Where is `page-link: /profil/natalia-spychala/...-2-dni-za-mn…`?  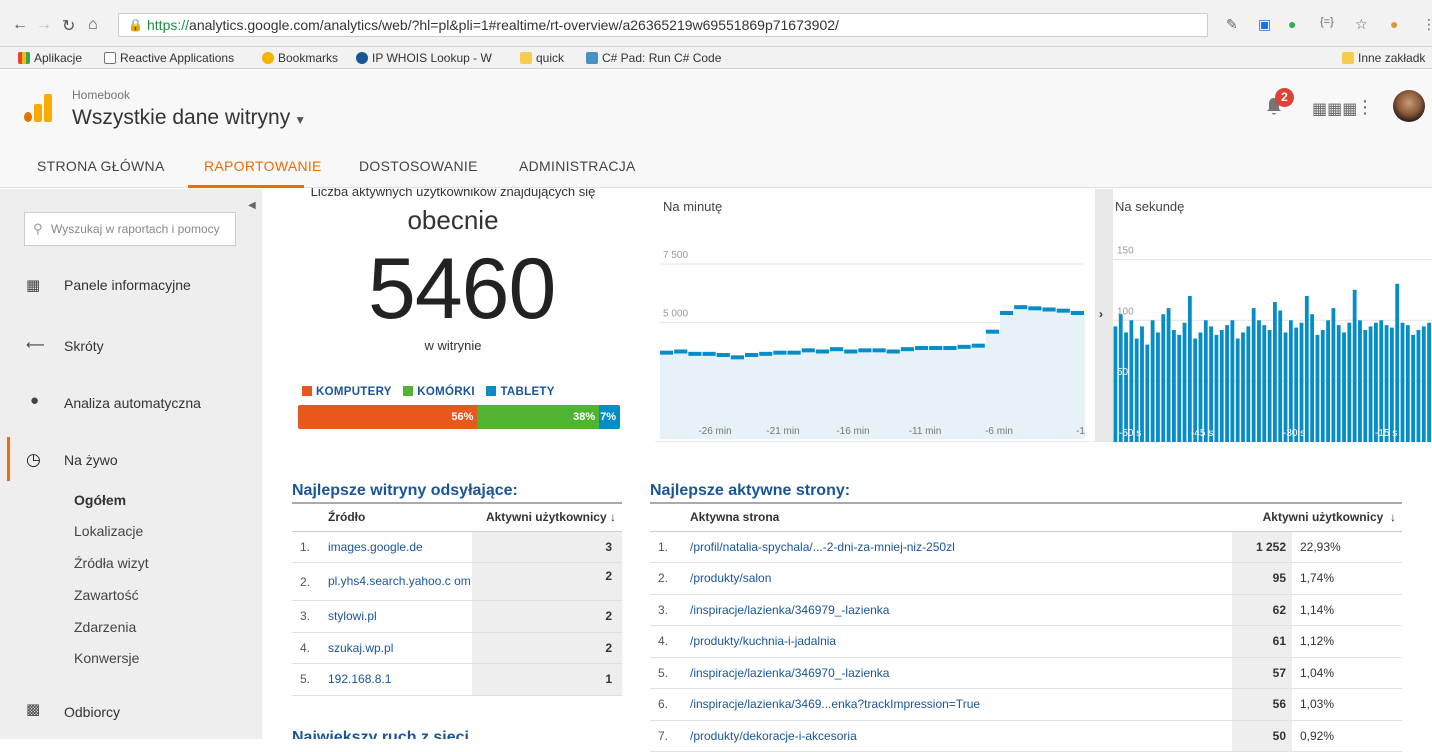 page-link: /profil/natalia-spychala/...-2-dni-za-mn… is located at coordinates (958, 547).